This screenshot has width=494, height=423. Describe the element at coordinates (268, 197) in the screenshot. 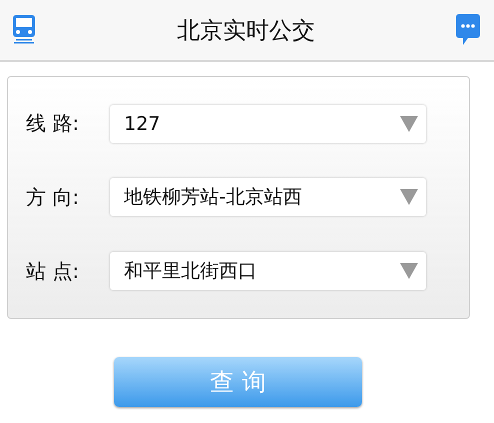

I see `dropdown-field: 地铁柳芳站-北京站西` at that location.